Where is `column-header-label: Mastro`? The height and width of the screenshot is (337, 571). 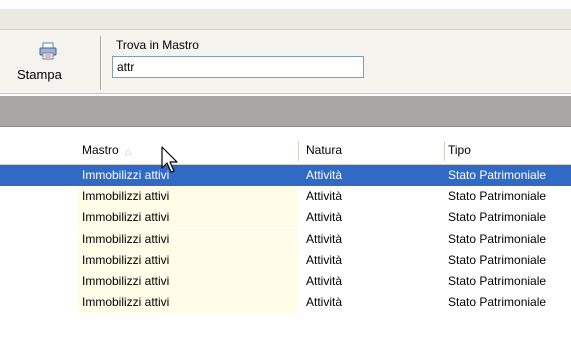
column-header-label: Mastro is located at coordinates (100, 150).